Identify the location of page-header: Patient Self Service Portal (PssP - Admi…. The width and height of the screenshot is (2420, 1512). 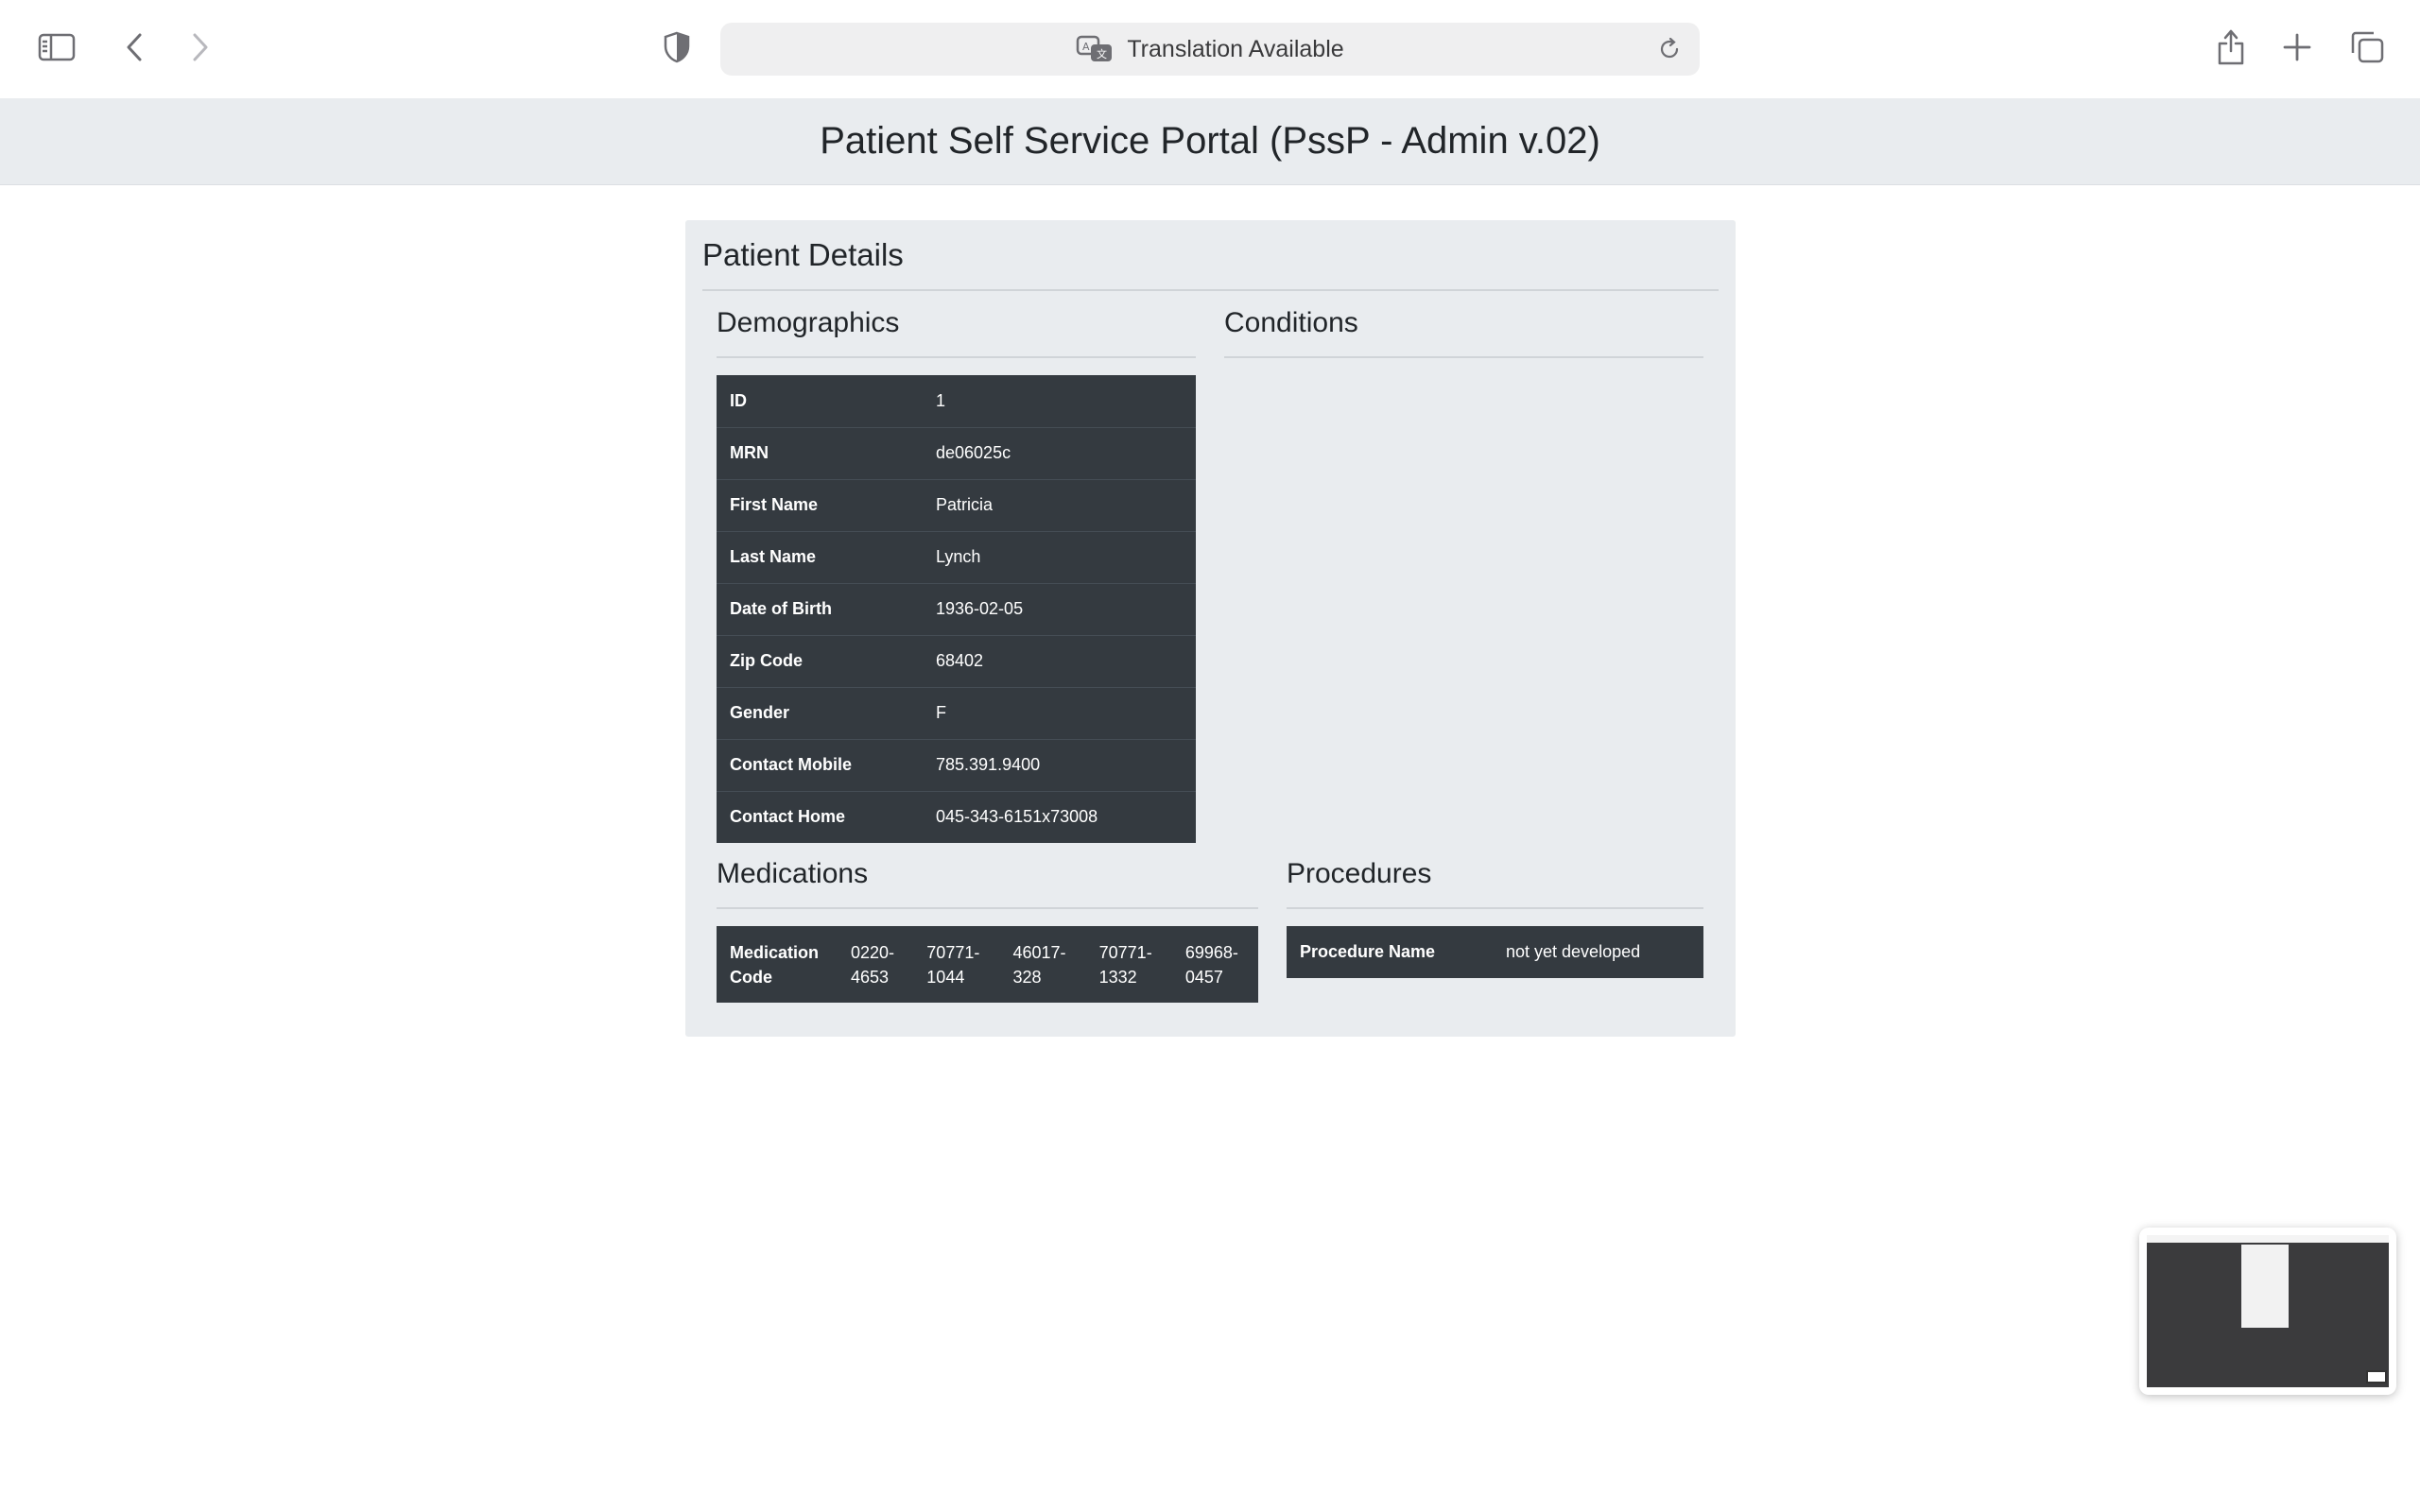
(1210, 141).